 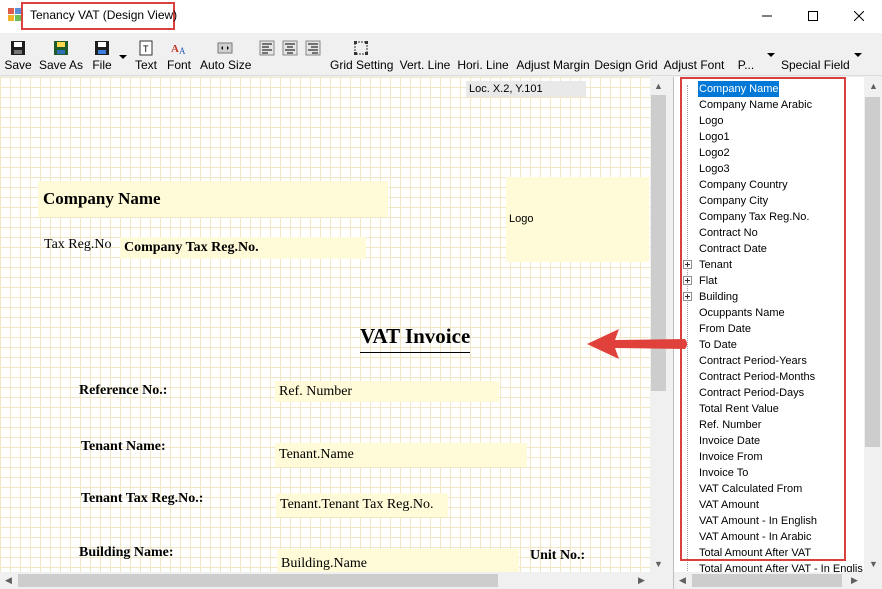 What do you see at coordinates (815, 54) in the screenshot?
I see `special-field-button: Special Field` at bounding box center [815, 54].